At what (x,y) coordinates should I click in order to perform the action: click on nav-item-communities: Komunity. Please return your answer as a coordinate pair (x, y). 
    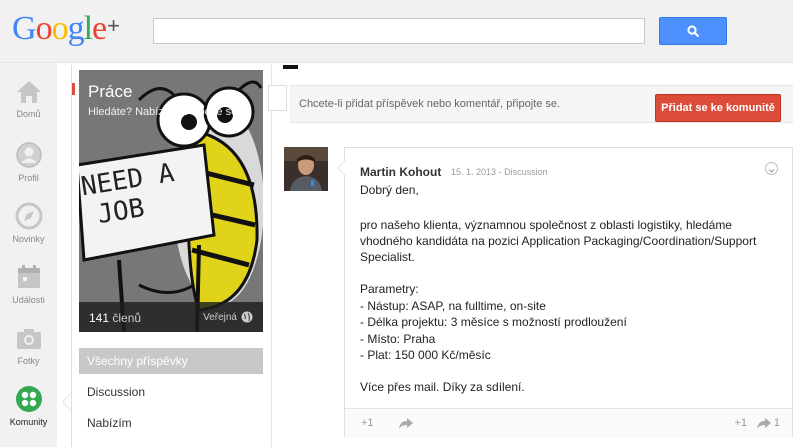
    Looking at the image, I should click on (28, 406).